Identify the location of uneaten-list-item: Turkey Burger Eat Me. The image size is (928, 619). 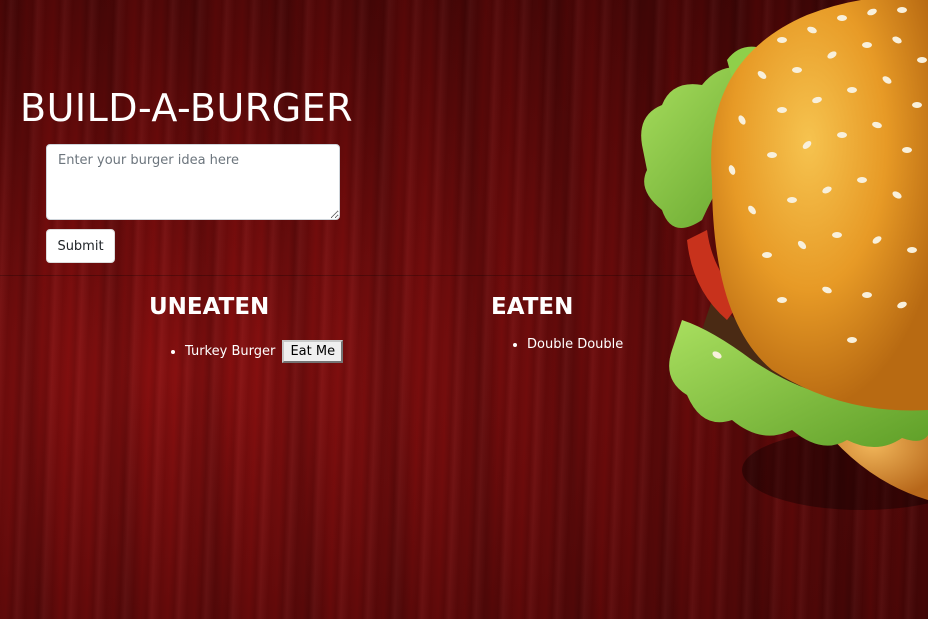
(264, 352).